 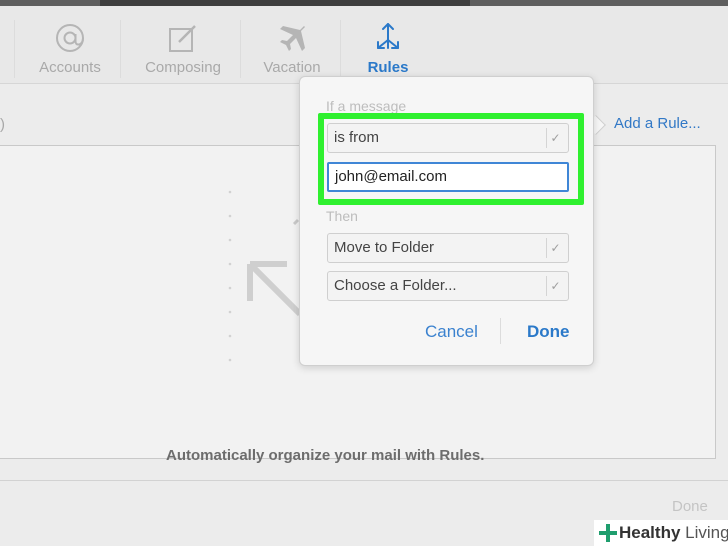 What do you see at coordinates (451, 332) in the screenshot?
I see `cancel-button: Cancel` at bounding box center [451, 332].